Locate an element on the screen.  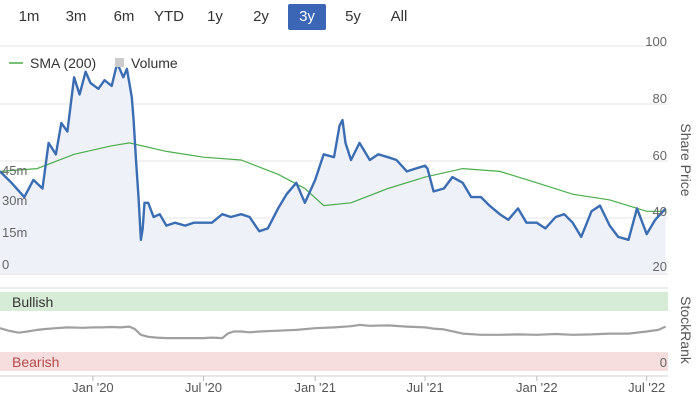
price-tick-20: 20 is located at coordinates (660, 266).